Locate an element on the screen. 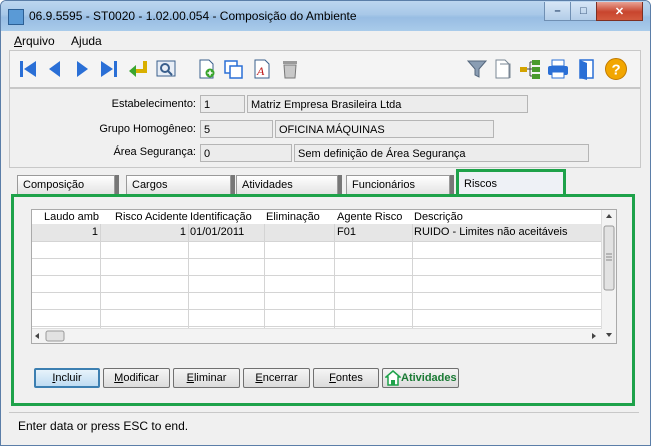  restore-button: □ is located at coordinates (583, 11).